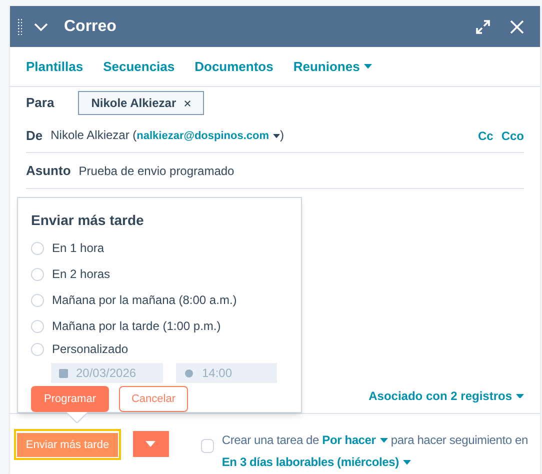  I want to click on schedule-button: Programar, so click(70, 399).